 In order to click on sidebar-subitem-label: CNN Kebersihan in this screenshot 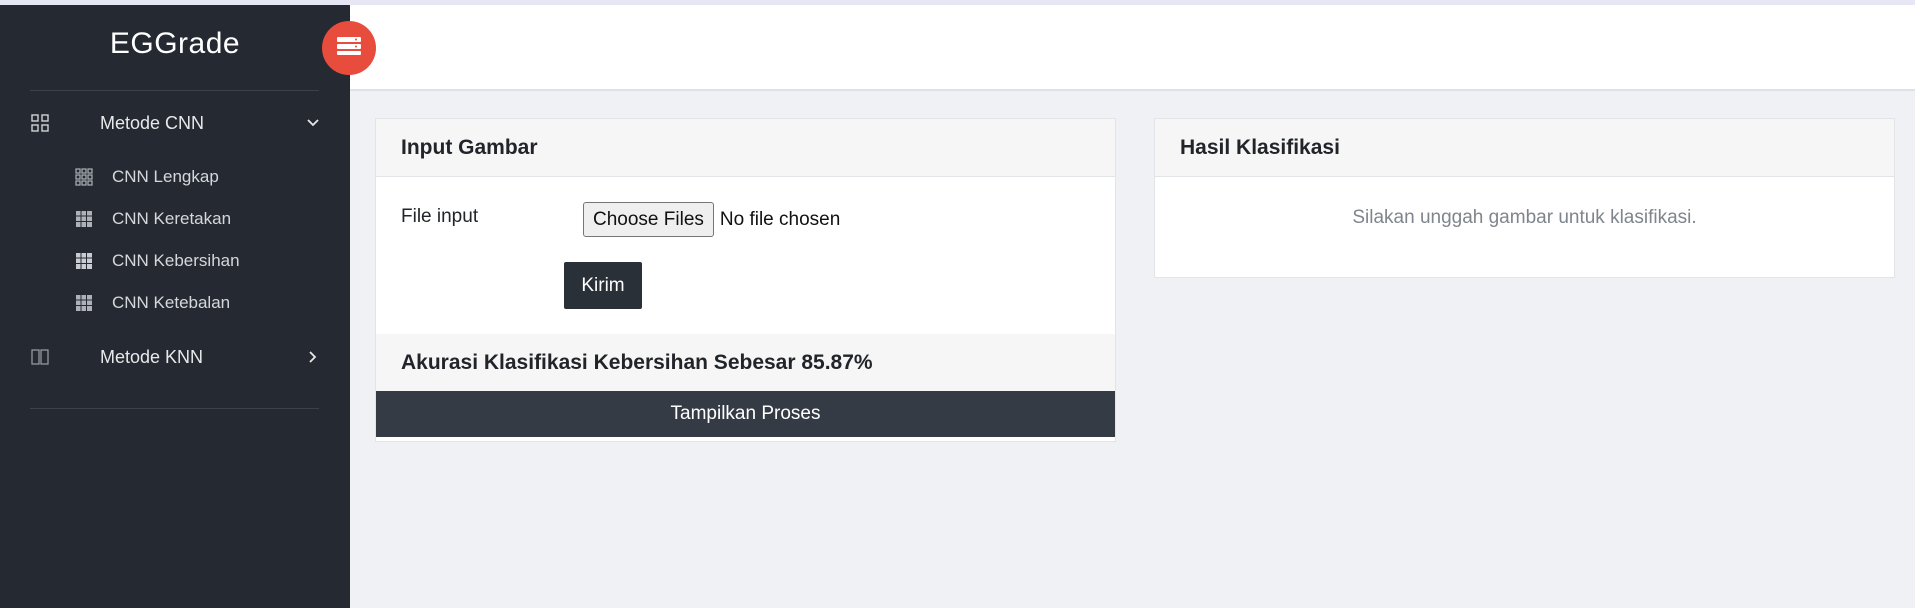, I will do `click(176, 260)`.